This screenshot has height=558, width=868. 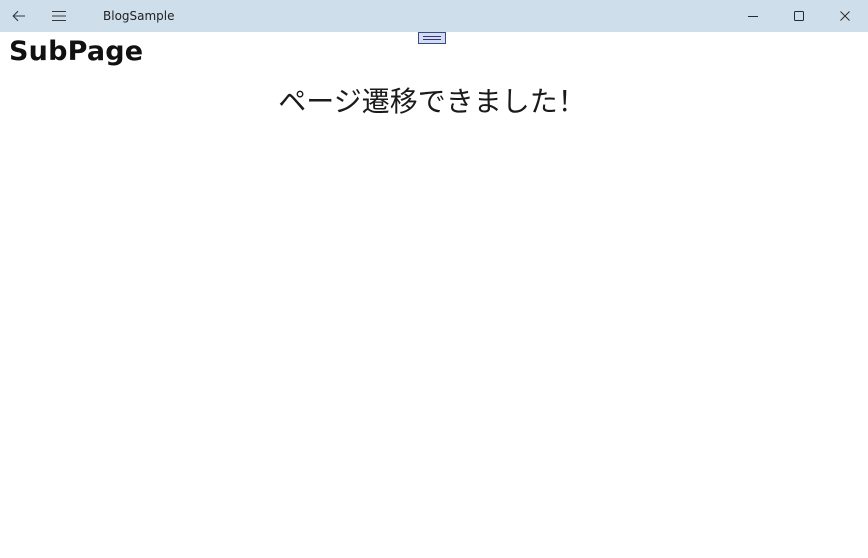 I want to click on debug-toolbar-handle, so click(x=432, y=38).